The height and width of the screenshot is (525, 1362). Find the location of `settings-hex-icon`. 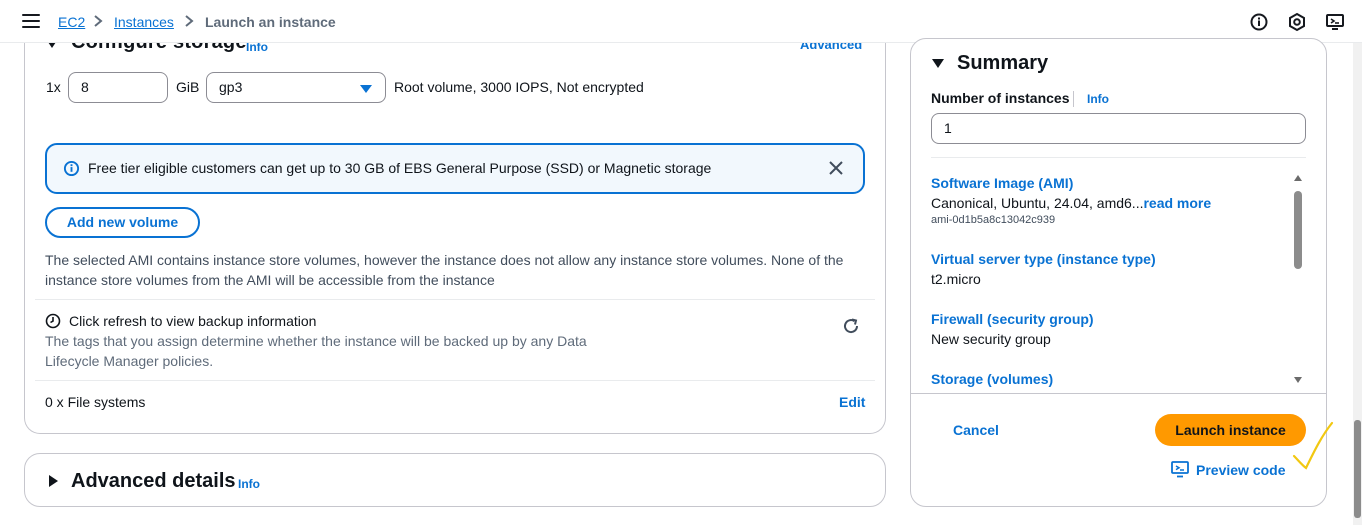

settings-hex-icon is located at coordinates (1297, 22).